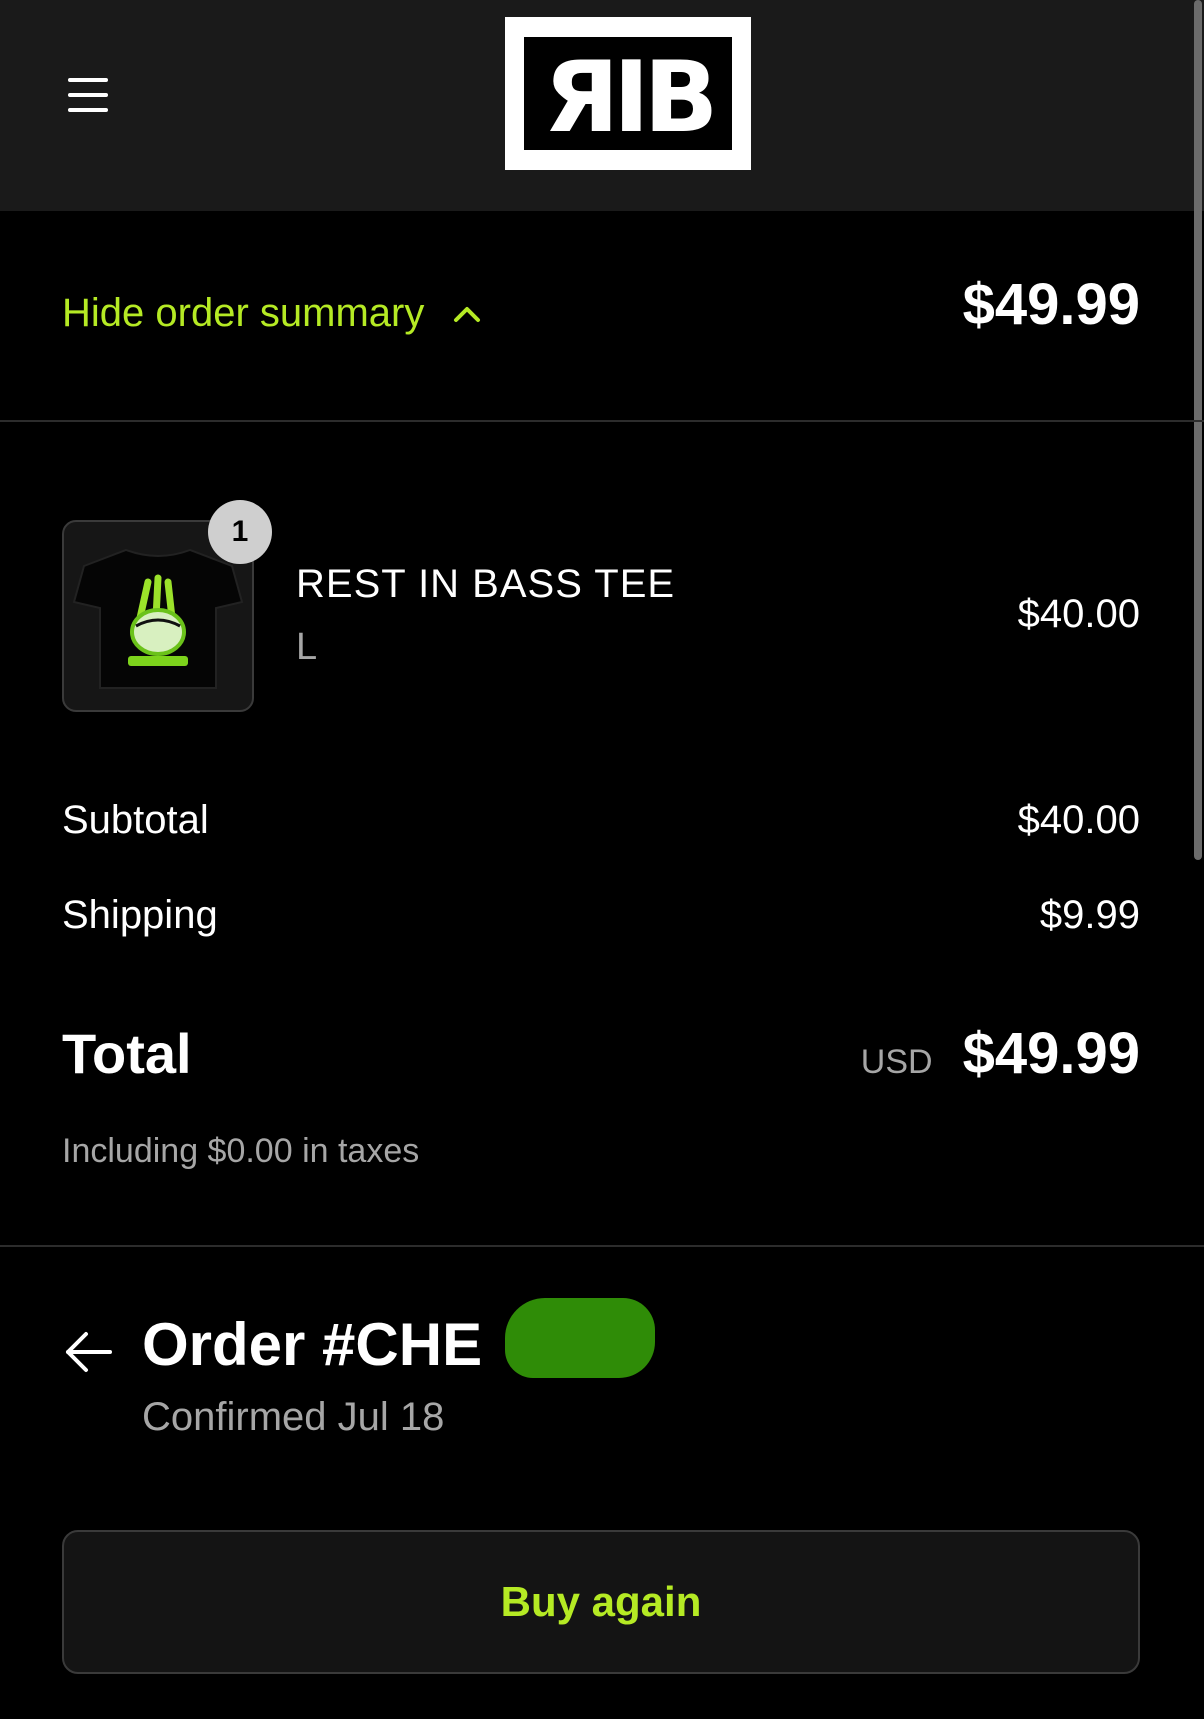  Describe the element at coordinates (601, 915) in the screenshot. I see `shipping-row: Shipping $9.99` at that location.